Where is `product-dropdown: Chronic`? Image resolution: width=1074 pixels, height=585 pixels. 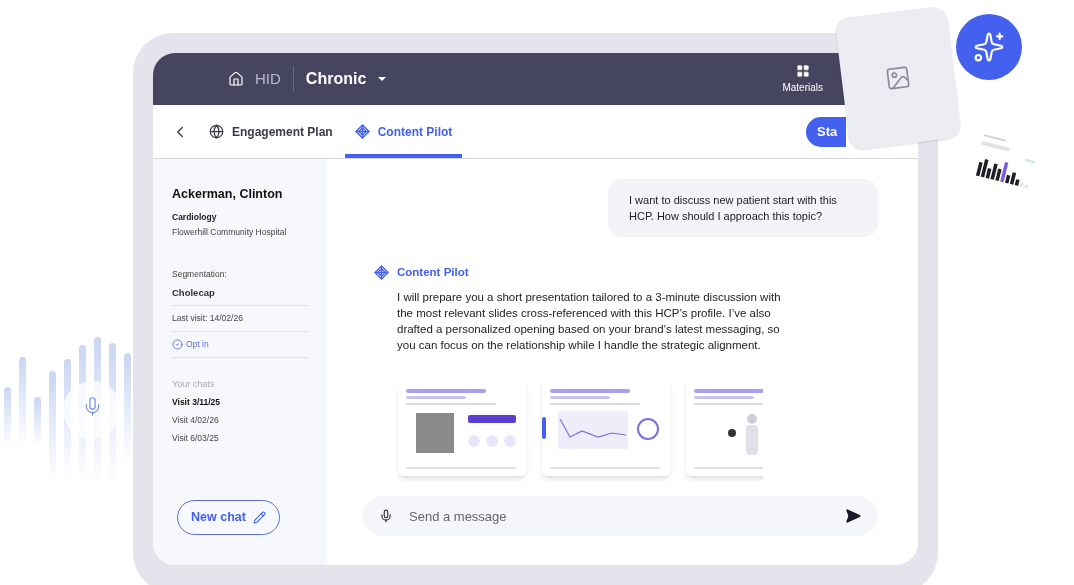 product-dropdown: Chronic is located at coordinates (348, 79).